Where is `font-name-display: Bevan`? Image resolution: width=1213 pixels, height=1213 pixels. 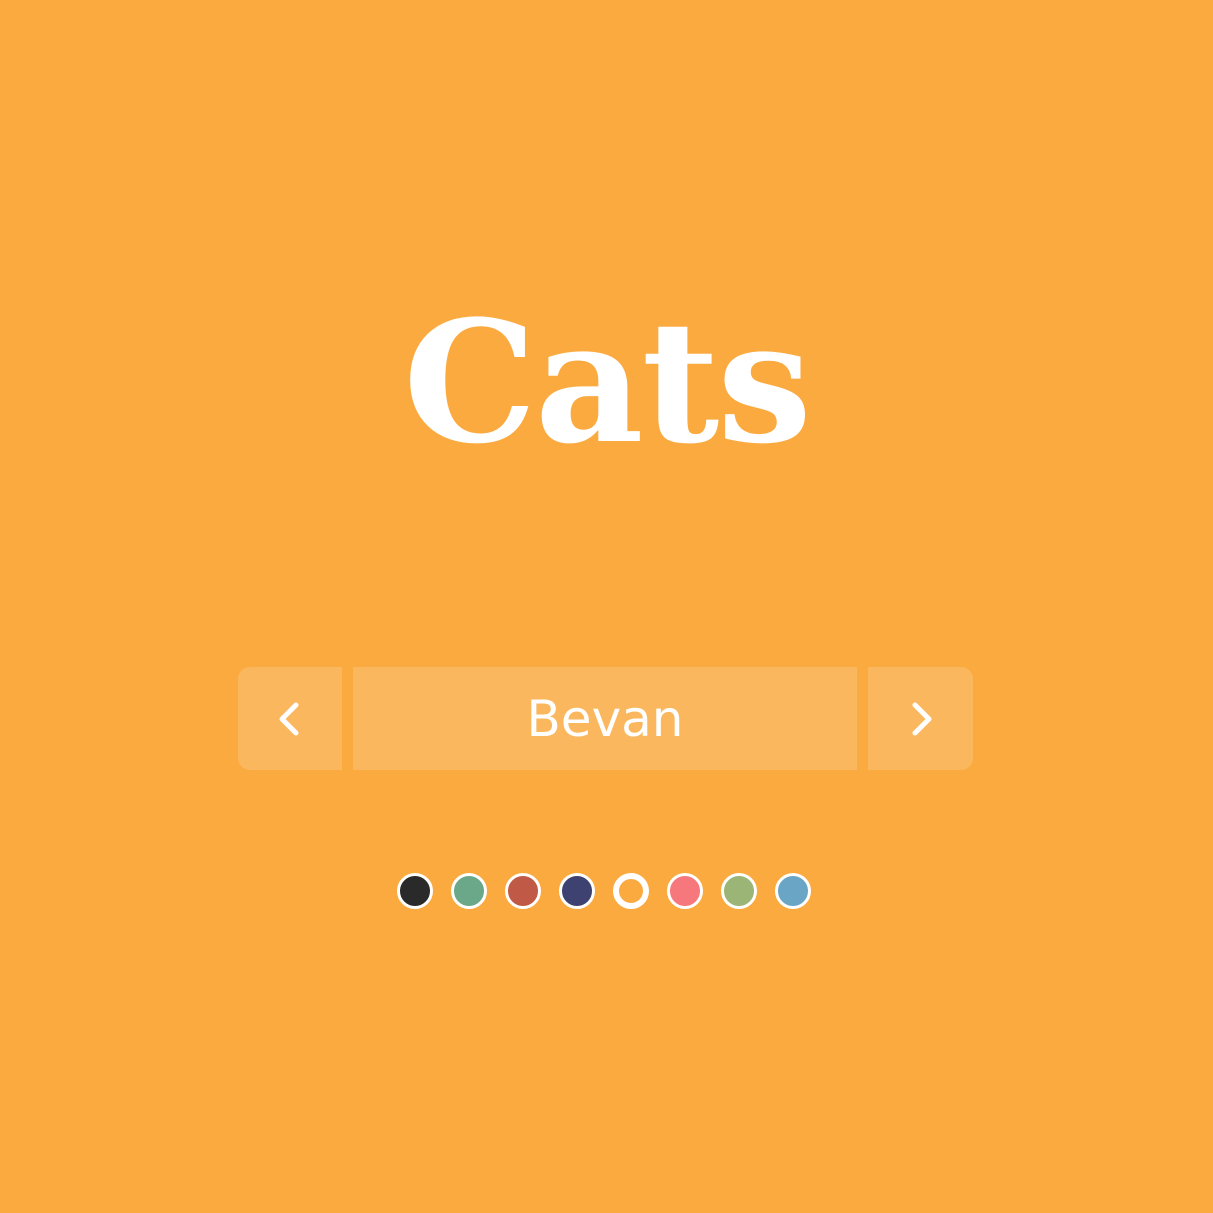
font-name-display: Bevan is located at coordinates (605, 718).